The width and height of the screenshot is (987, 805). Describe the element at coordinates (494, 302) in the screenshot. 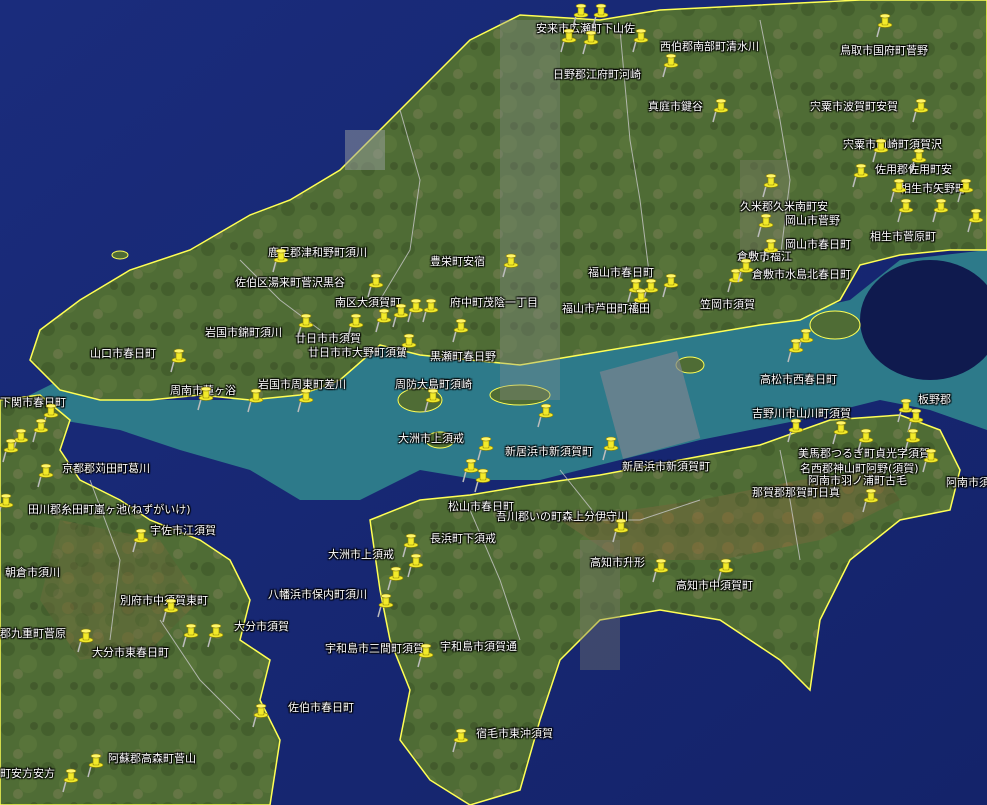

I see `place-label: 府中町茂陰一丁目` at that location.